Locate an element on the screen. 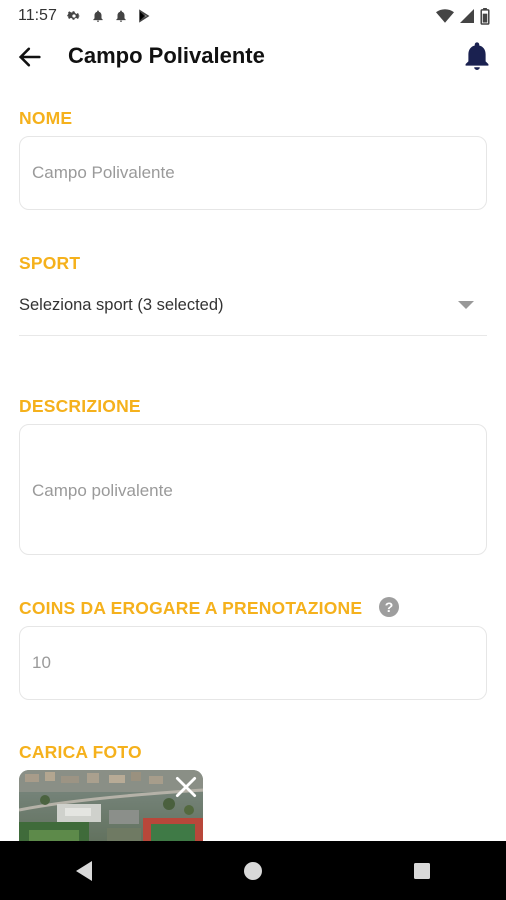 Image resolution: width=506 pixels, height=900 pixels. sport-underline is located at coordinates (253, 335).